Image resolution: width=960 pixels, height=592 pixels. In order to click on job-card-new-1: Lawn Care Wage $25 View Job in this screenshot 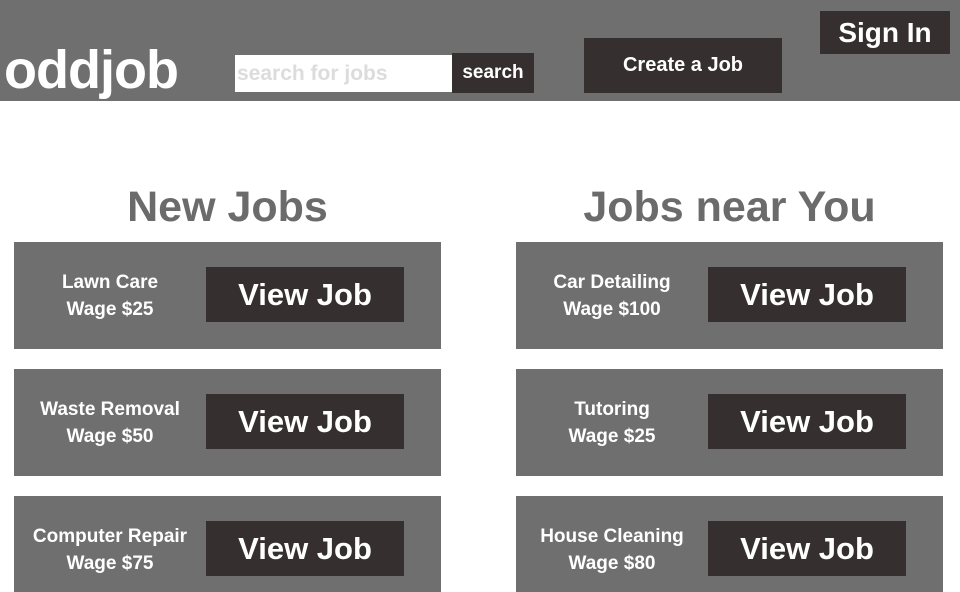, I will do `click(227, 295)`.